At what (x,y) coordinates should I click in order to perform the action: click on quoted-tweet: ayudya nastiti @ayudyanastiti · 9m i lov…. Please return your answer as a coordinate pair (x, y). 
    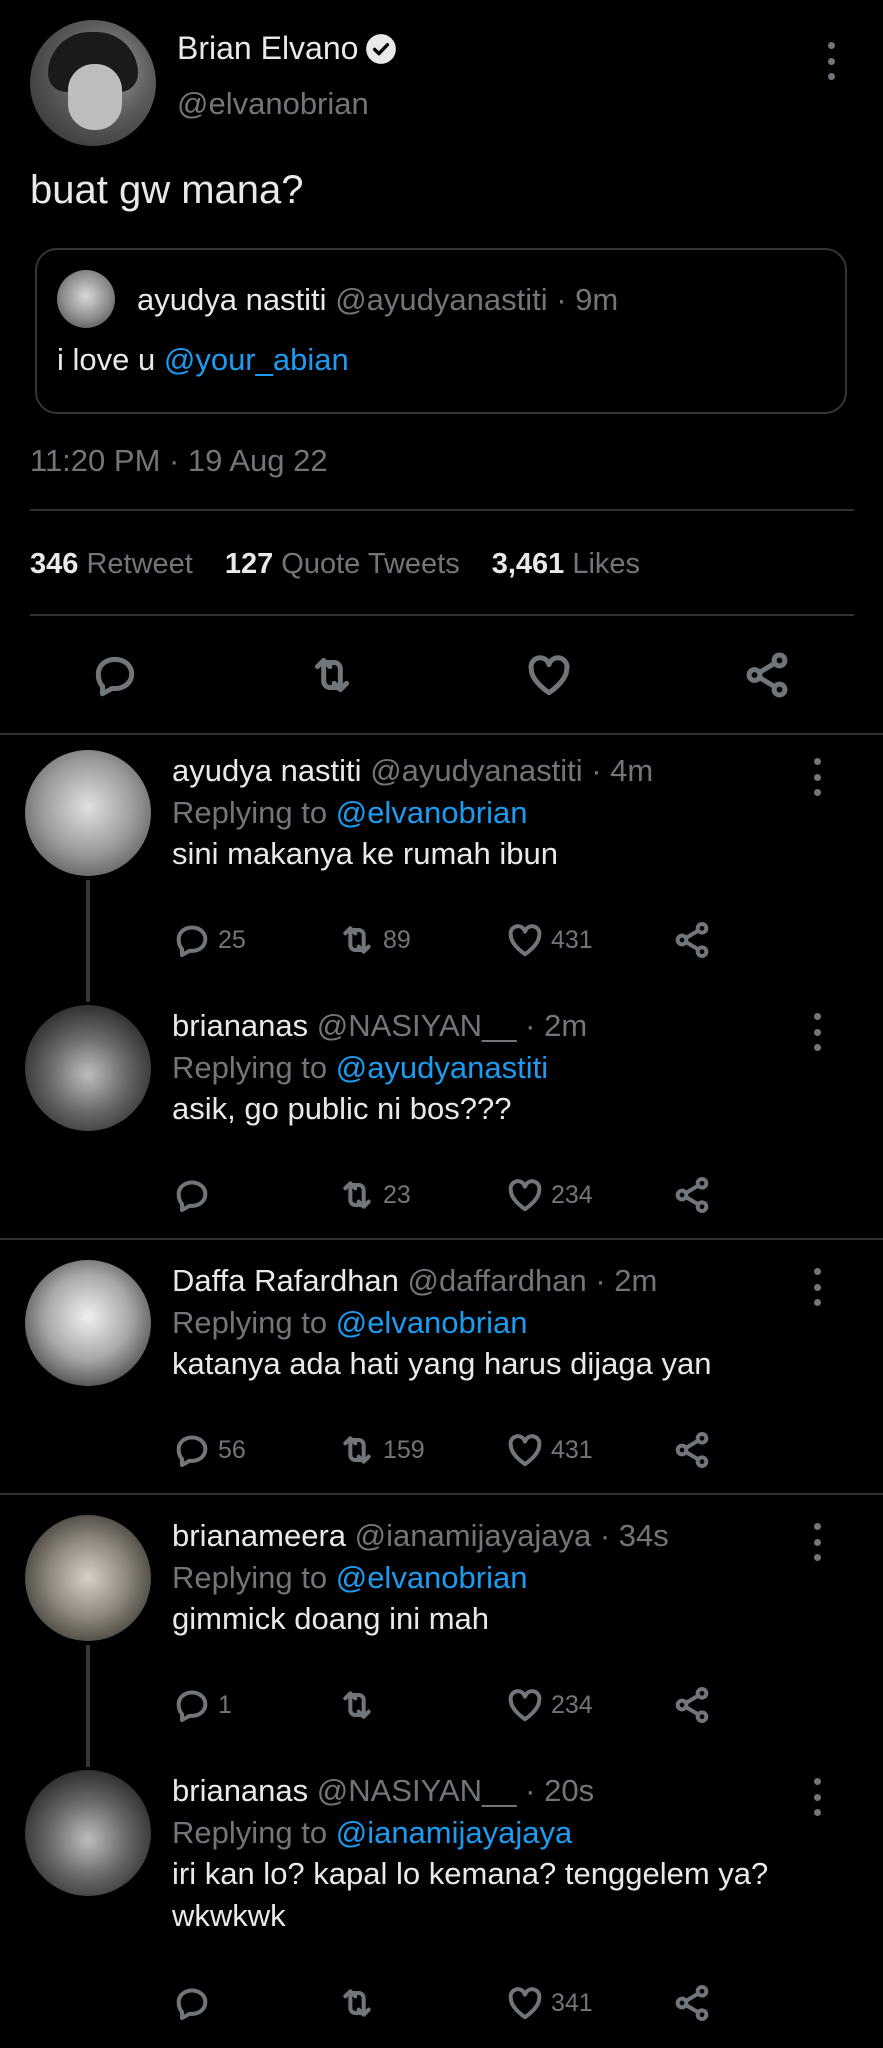
    Looking at the image, I should click on (441, 331).